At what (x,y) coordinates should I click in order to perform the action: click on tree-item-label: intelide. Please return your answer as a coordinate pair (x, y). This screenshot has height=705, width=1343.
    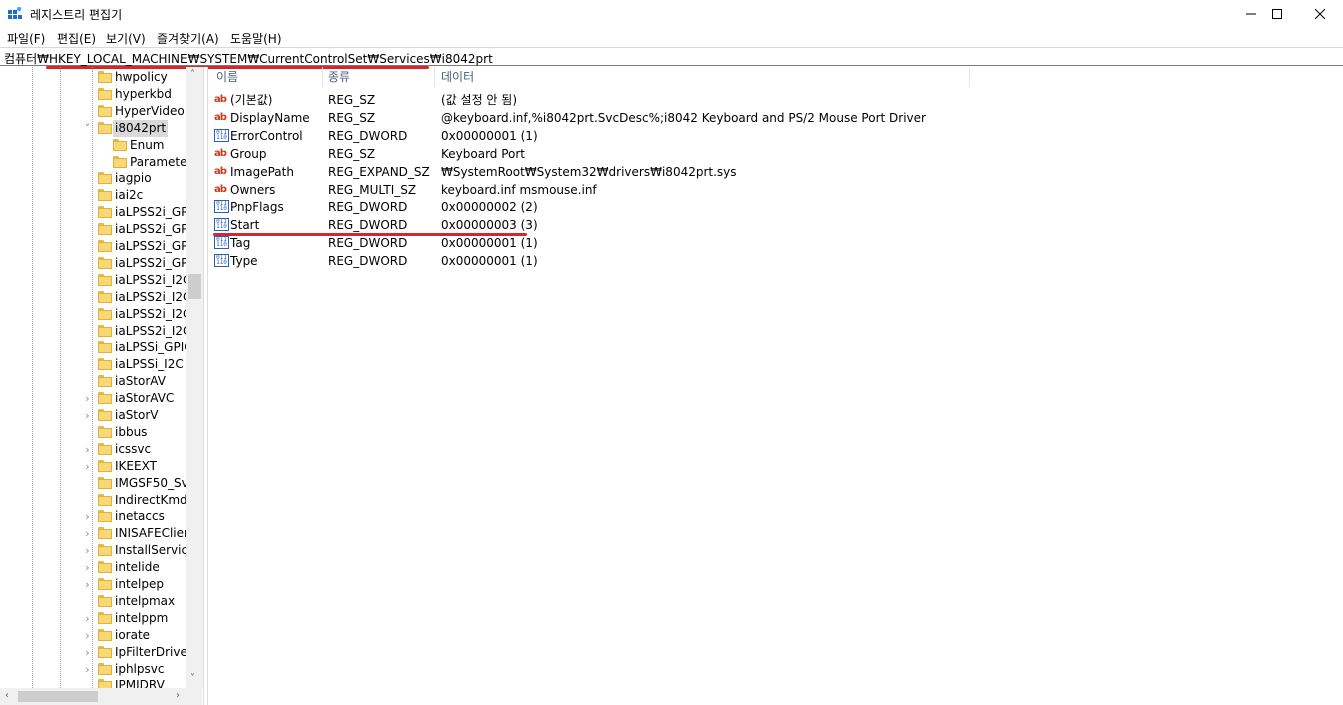
    Looking at the image, I should click on (137, 567).